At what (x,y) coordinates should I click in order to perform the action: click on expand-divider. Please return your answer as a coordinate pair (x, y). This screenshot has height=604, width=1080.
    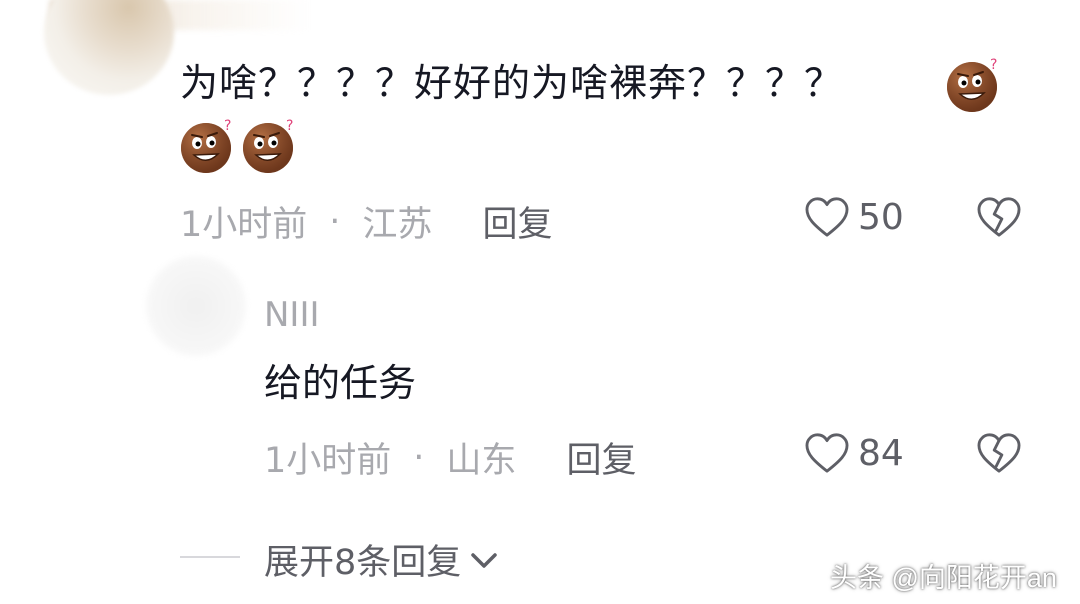
    Looking at the image, I should click on (210, 557).